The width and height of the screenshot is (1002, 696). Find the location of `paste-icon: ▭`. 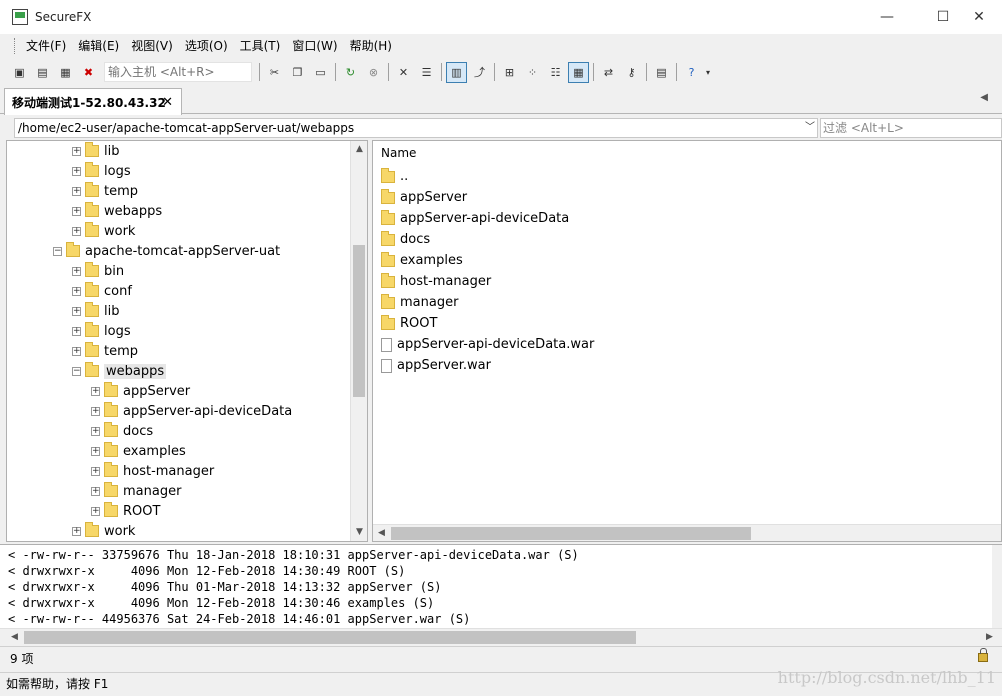

paste-icon: ▭ is located at coordinates (320, 72).